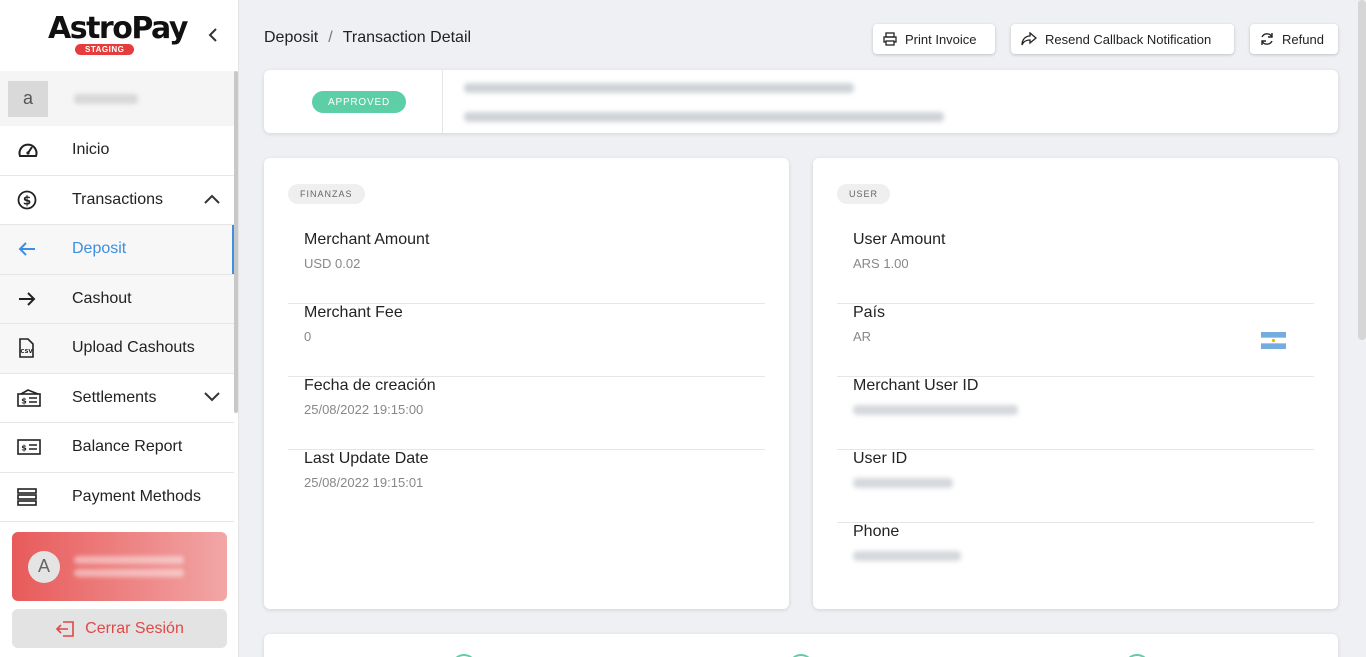 The height and width of the screenshot is (657, 1366). What do you see at coordinates (26, 352) in the screenshot?
I see `svg-text: CSV` at bounding box center [26, 352].